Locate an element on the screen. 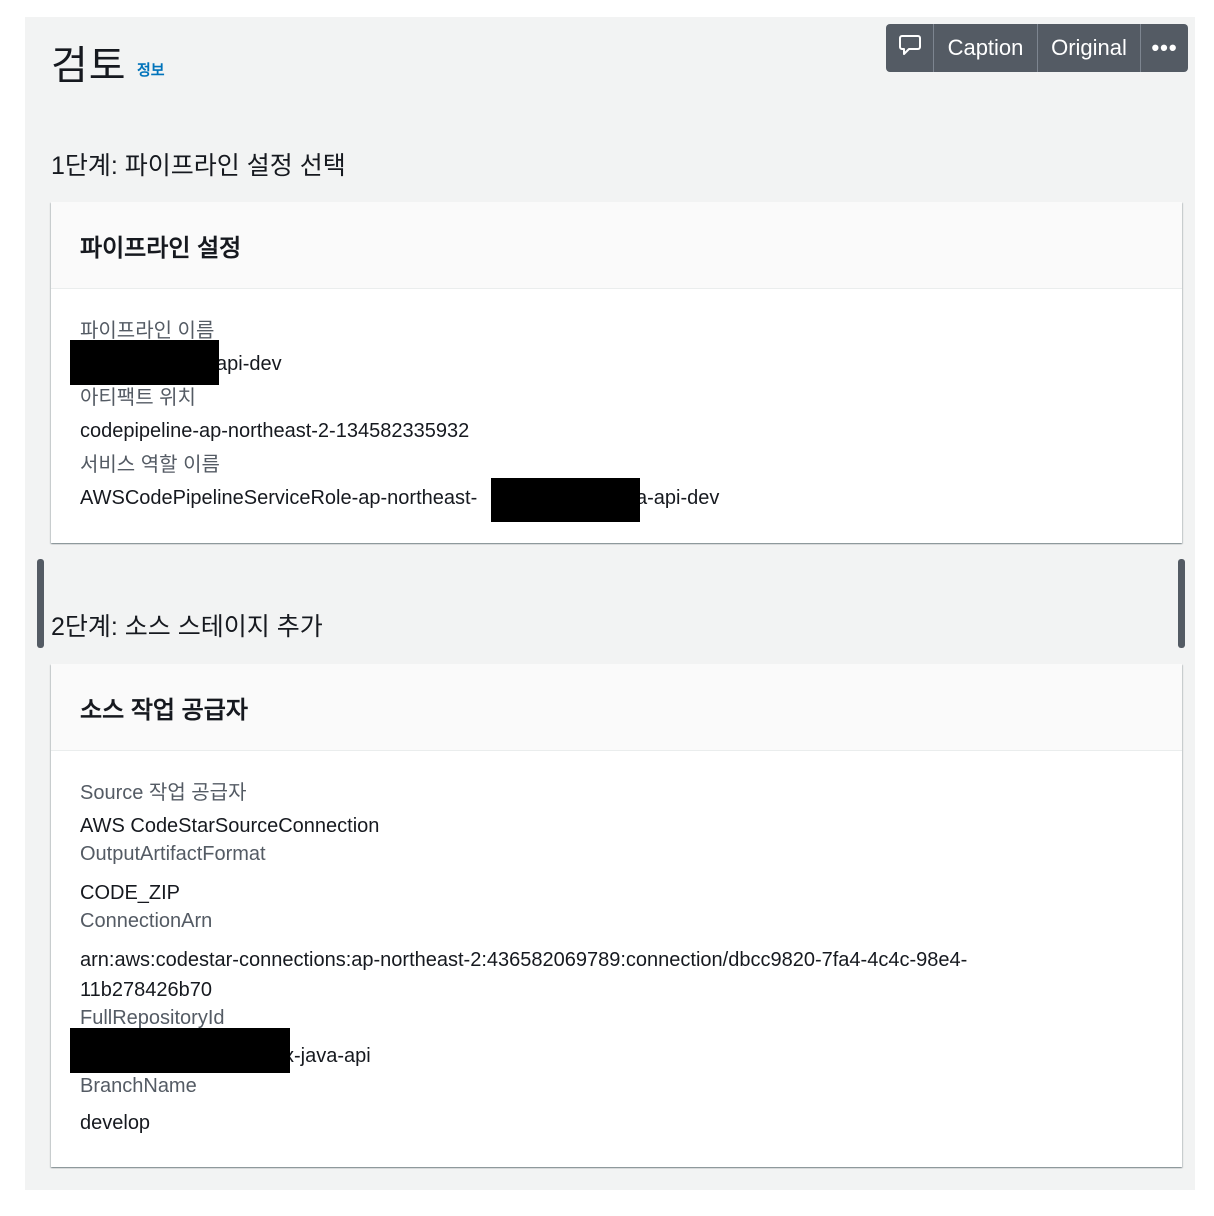 This screenshot has width=1214, height=1216. caption-button: Caption is located at coordinates (986, 48).